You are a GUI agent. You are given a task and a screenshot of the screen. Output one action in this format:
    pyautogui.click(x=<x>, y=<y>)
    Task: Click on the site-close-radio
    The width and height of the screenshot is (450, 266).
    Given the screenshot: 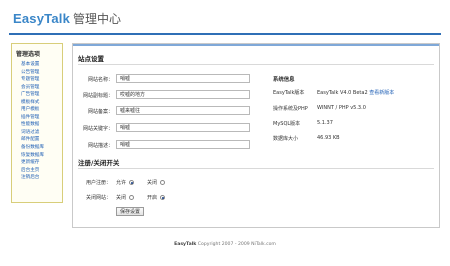 What is the action you would take?
    pyautogui.click(x=132, y=197)
    